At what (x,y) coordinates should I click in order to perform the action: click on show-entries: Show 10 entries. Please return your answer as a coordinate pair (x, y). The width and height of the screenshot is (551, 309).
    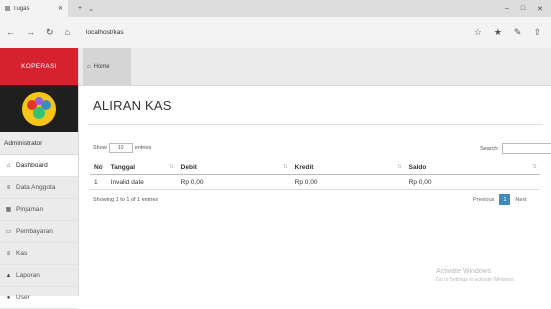
    Looking at the image, I should click on (122, 148).